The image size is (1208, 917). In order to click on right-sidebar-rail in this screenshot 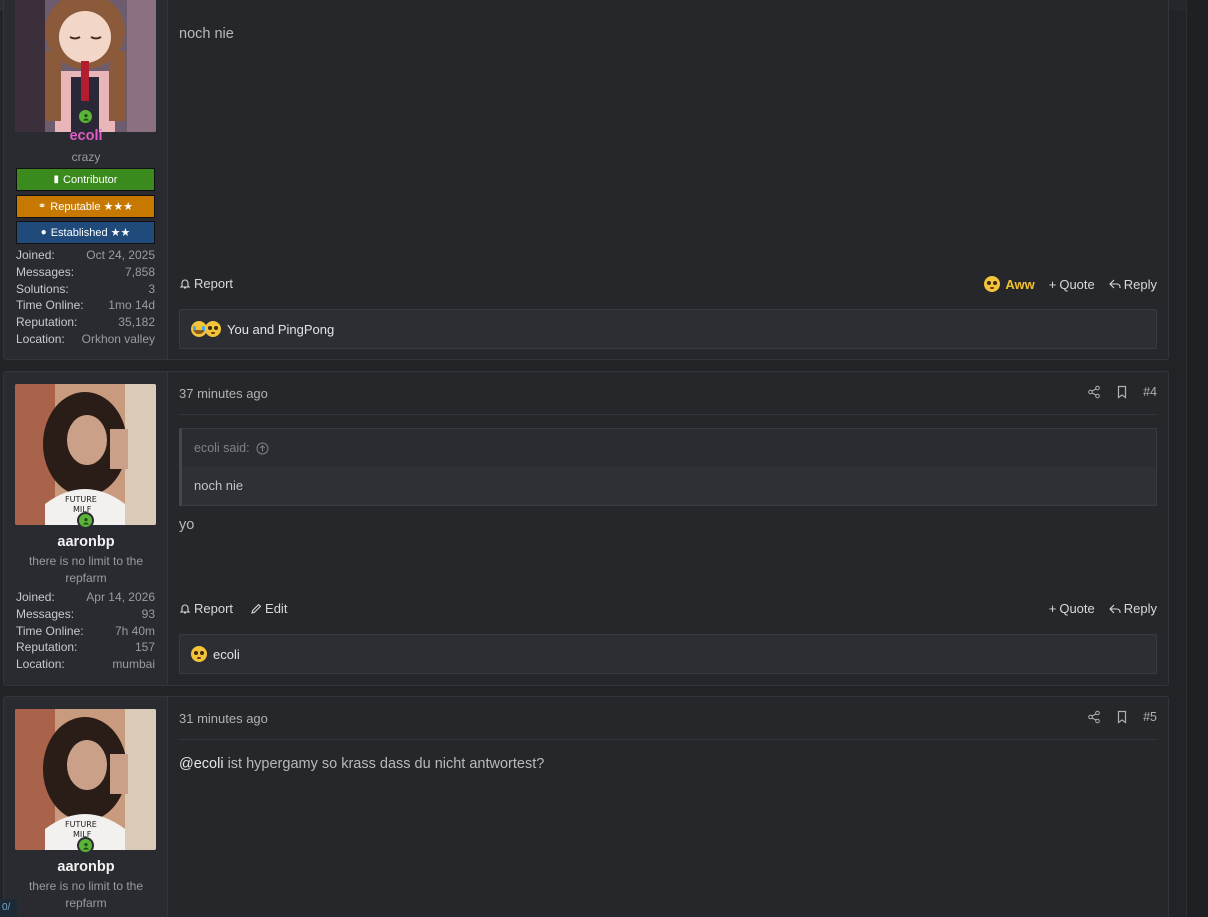, I will do `click(1197, 458)`.